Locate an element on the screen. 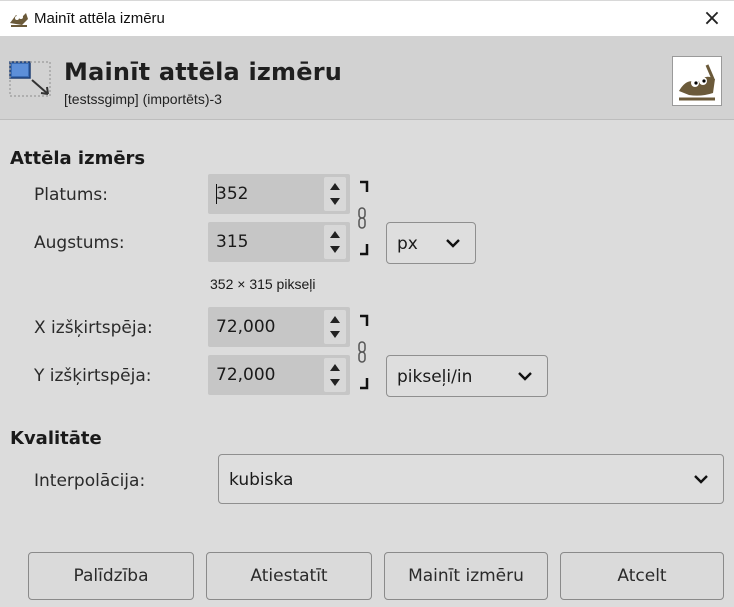 Image resolution: width=734 pixels, height=607 pixels. y-resolution-spinbox: 72,000 is located at coordinates (279, 375).